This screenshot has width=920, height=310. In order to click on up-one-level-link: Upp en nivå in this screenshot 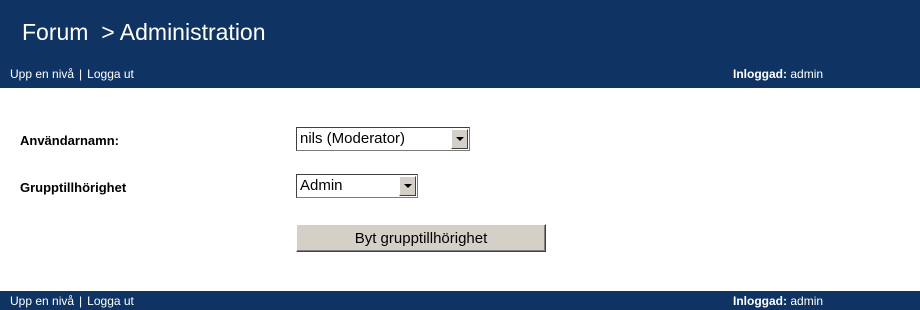, I will do `click(42, 74)`.